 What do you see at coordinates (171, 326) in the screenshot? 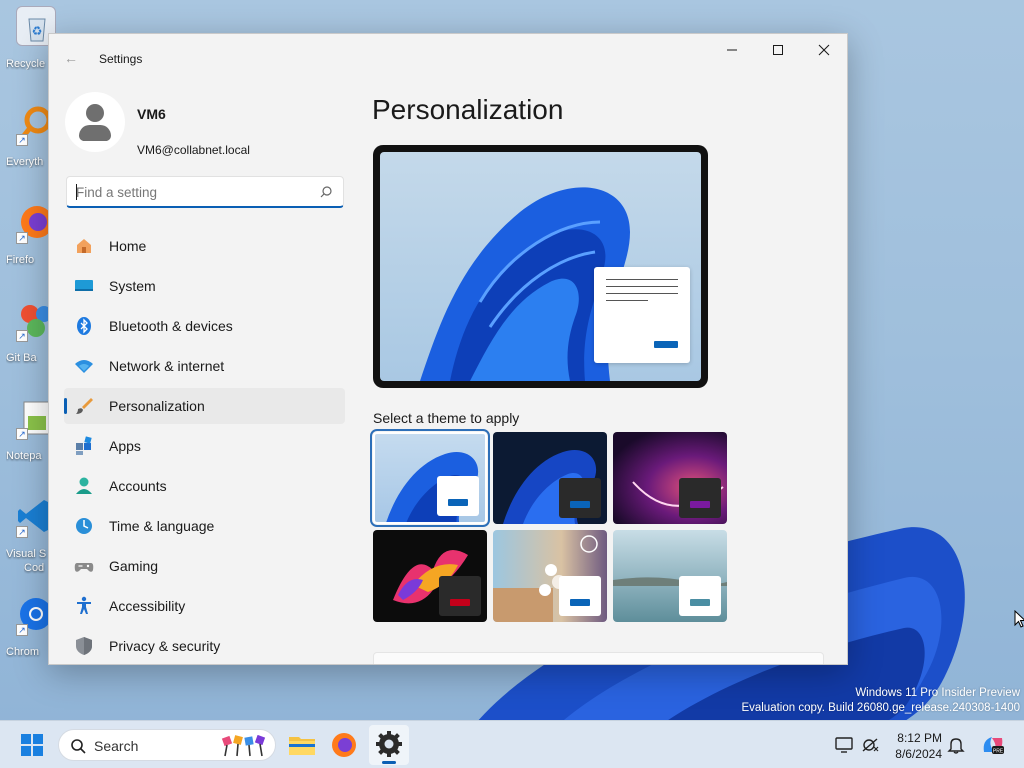
I see `sidebar-item-label: Bluetooth & devices` at bounding box center [171, 326].